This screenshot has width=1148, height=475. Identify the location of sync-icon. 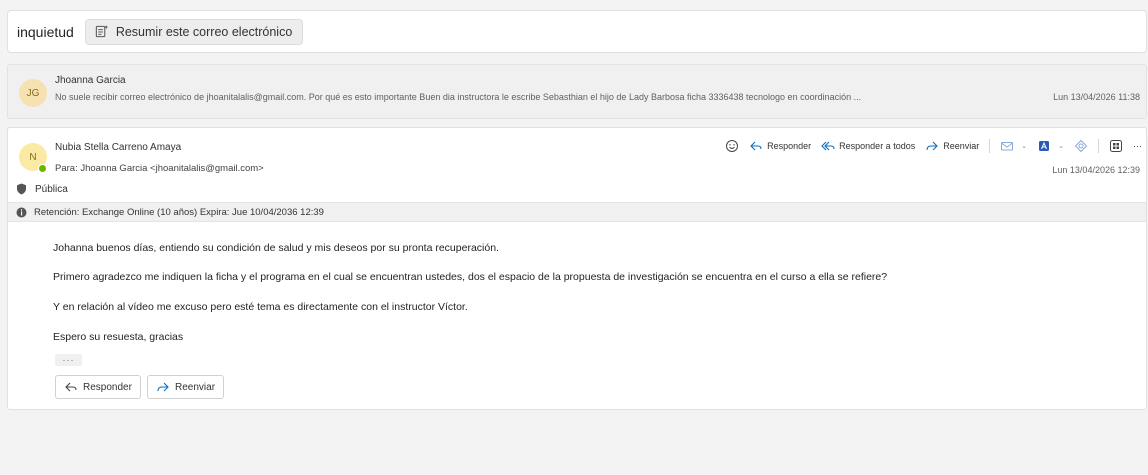
(1081, 146).